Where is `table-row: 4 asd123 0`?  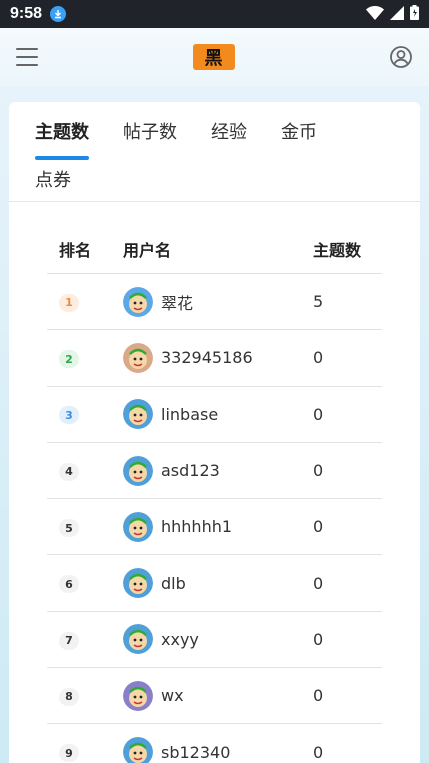
table-row: 4 asd123 0 is located at coordinates (214, 471).